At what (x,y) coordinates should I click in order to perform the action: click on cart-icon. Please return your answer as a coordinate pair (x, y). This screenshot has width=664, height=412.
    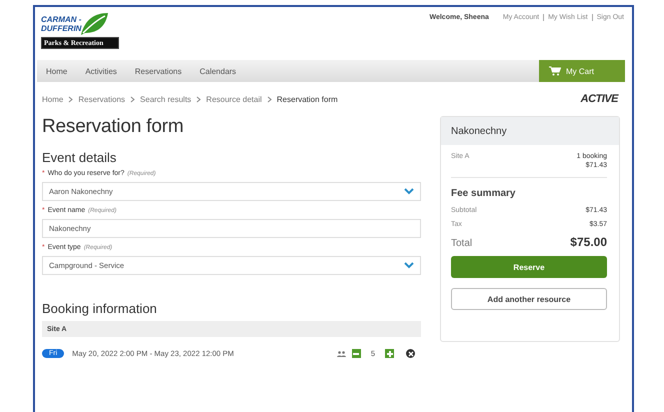
    Looking at the image, I should click on (555, 71).